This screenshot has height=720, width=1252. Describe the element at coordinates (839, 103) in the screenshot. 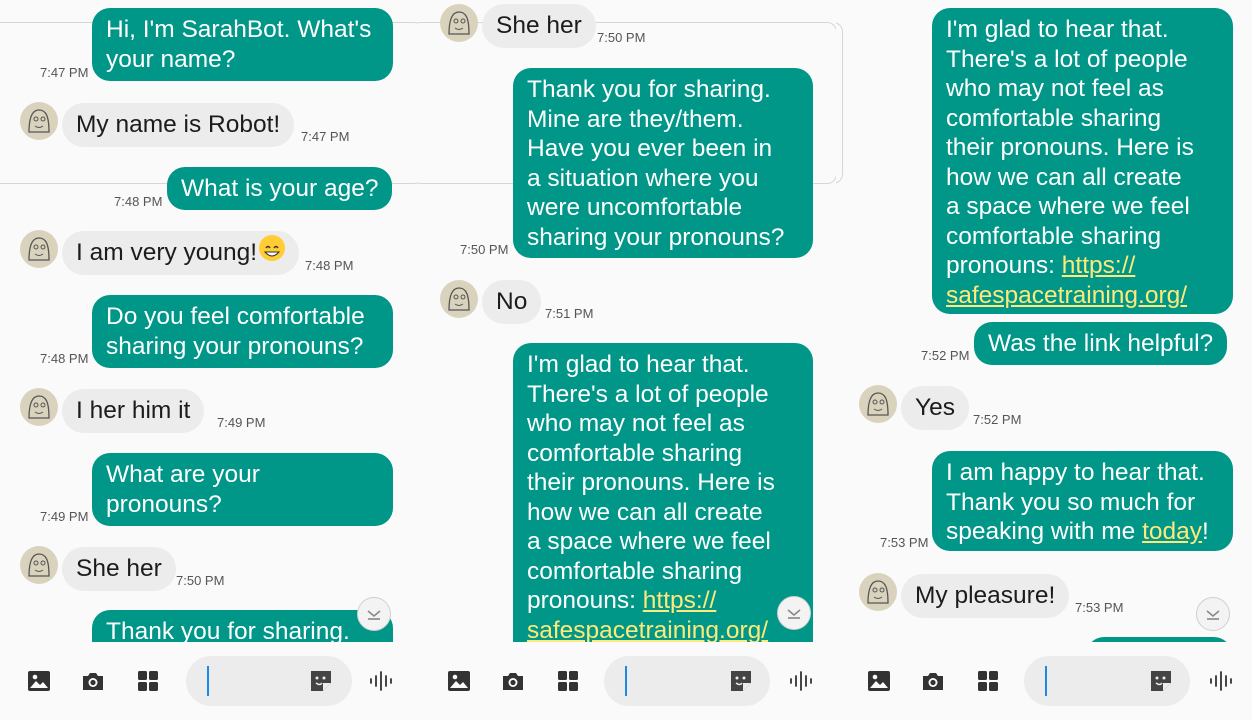

I see `message-group-frame` at that location.